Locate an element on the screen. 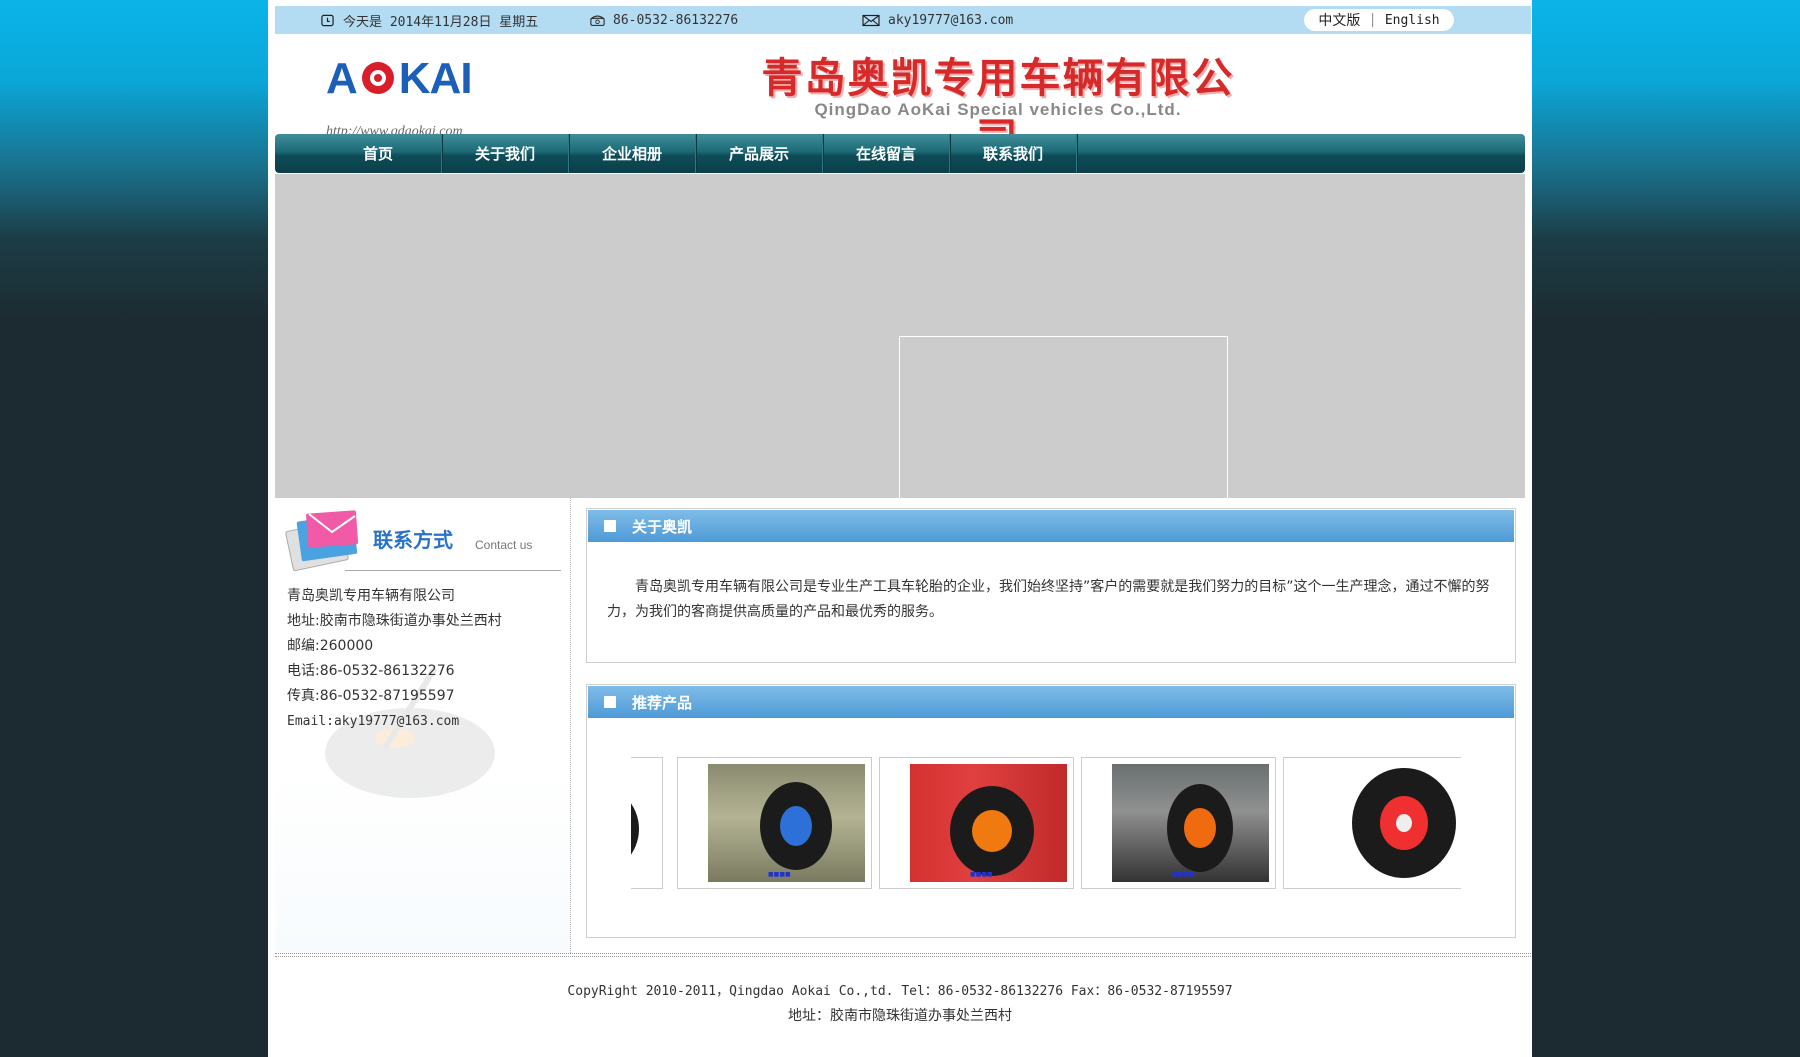 The width and height of the screenshot is (1800, 1057). footer-address: 地址：胶南市隐珠街道办事处兰西村 is located at coordinates (900, 1016).